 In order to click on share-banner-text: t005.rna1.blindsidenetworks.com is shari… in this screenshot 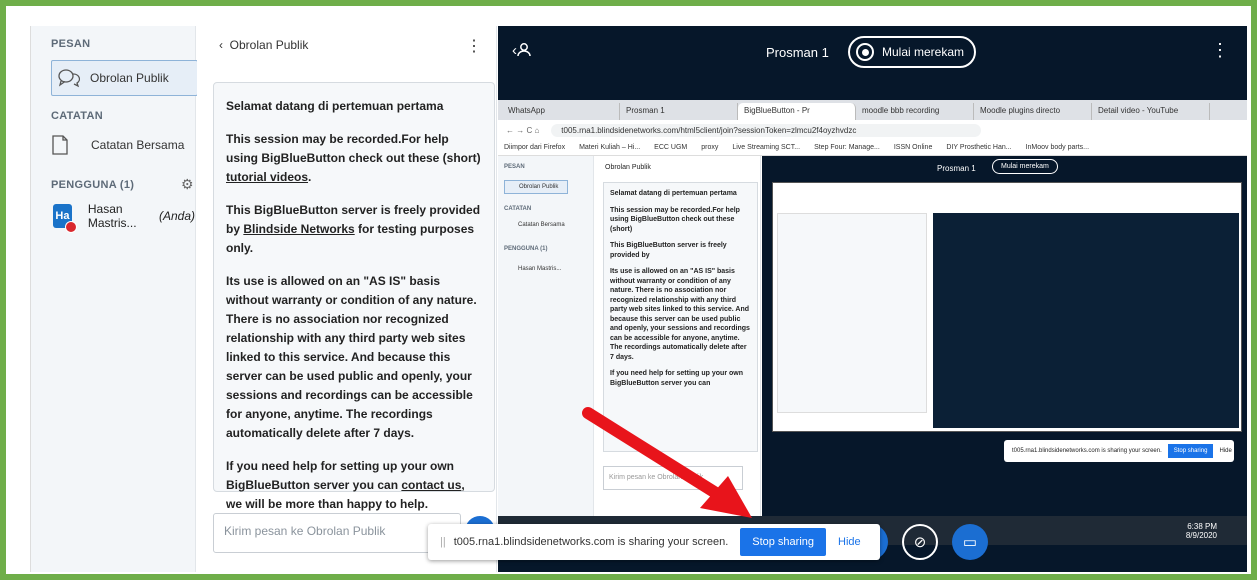, I will do `click(591, 542)`.